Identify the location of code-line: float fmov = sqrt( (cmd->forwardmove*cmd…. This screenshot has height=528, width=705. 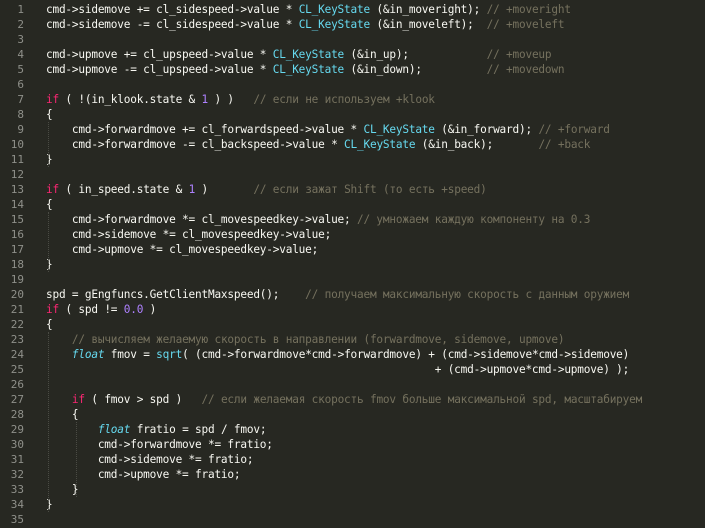
(337, 354).